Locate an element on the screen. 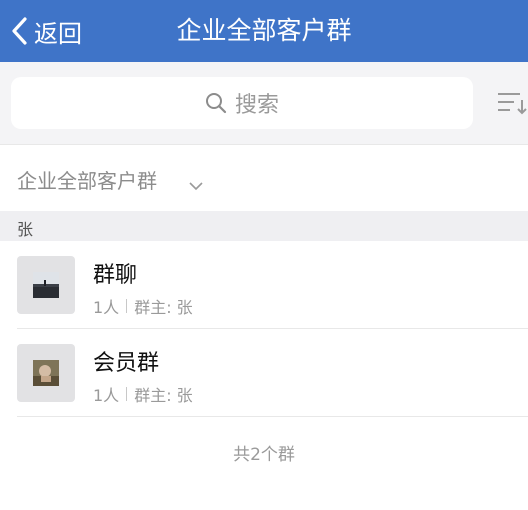  group-name: 群聊 is located at coordinates (115, 275).